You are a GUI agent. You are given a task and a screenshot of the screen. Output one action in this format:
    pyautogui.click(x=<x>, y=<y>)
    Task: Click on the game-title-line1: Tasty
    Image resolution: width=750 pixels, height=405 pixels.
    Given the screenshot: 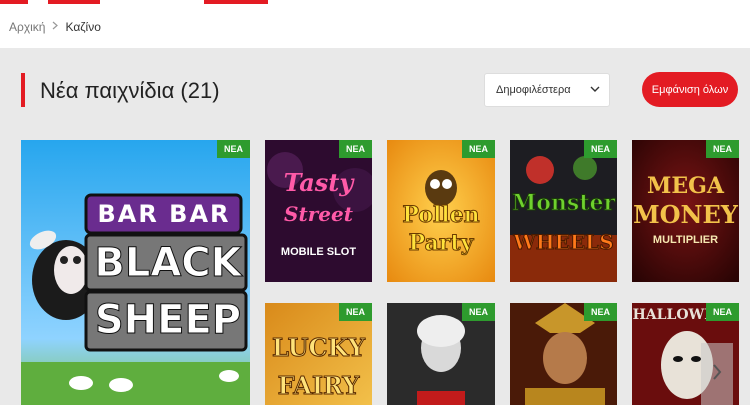 What is the action you would take?
    pyautogui.click(x=318, y=182)
    